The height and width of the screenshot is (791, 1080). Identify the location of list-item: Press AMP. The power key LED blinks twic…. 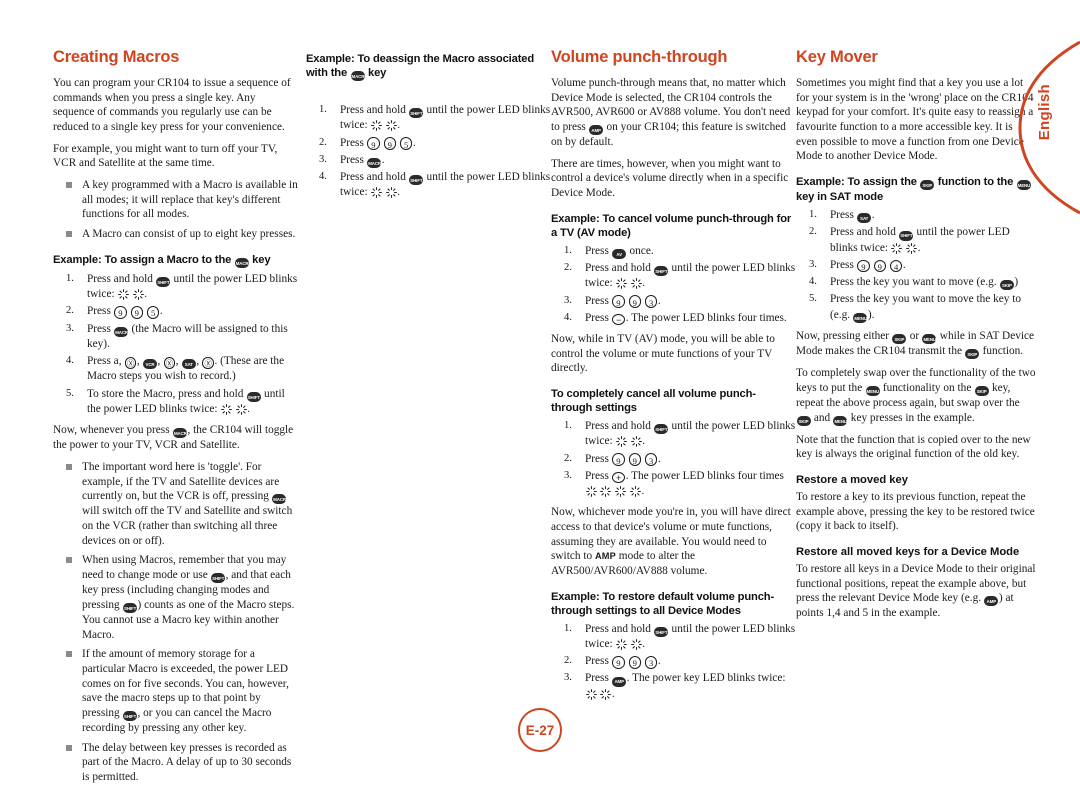
(675, 685).